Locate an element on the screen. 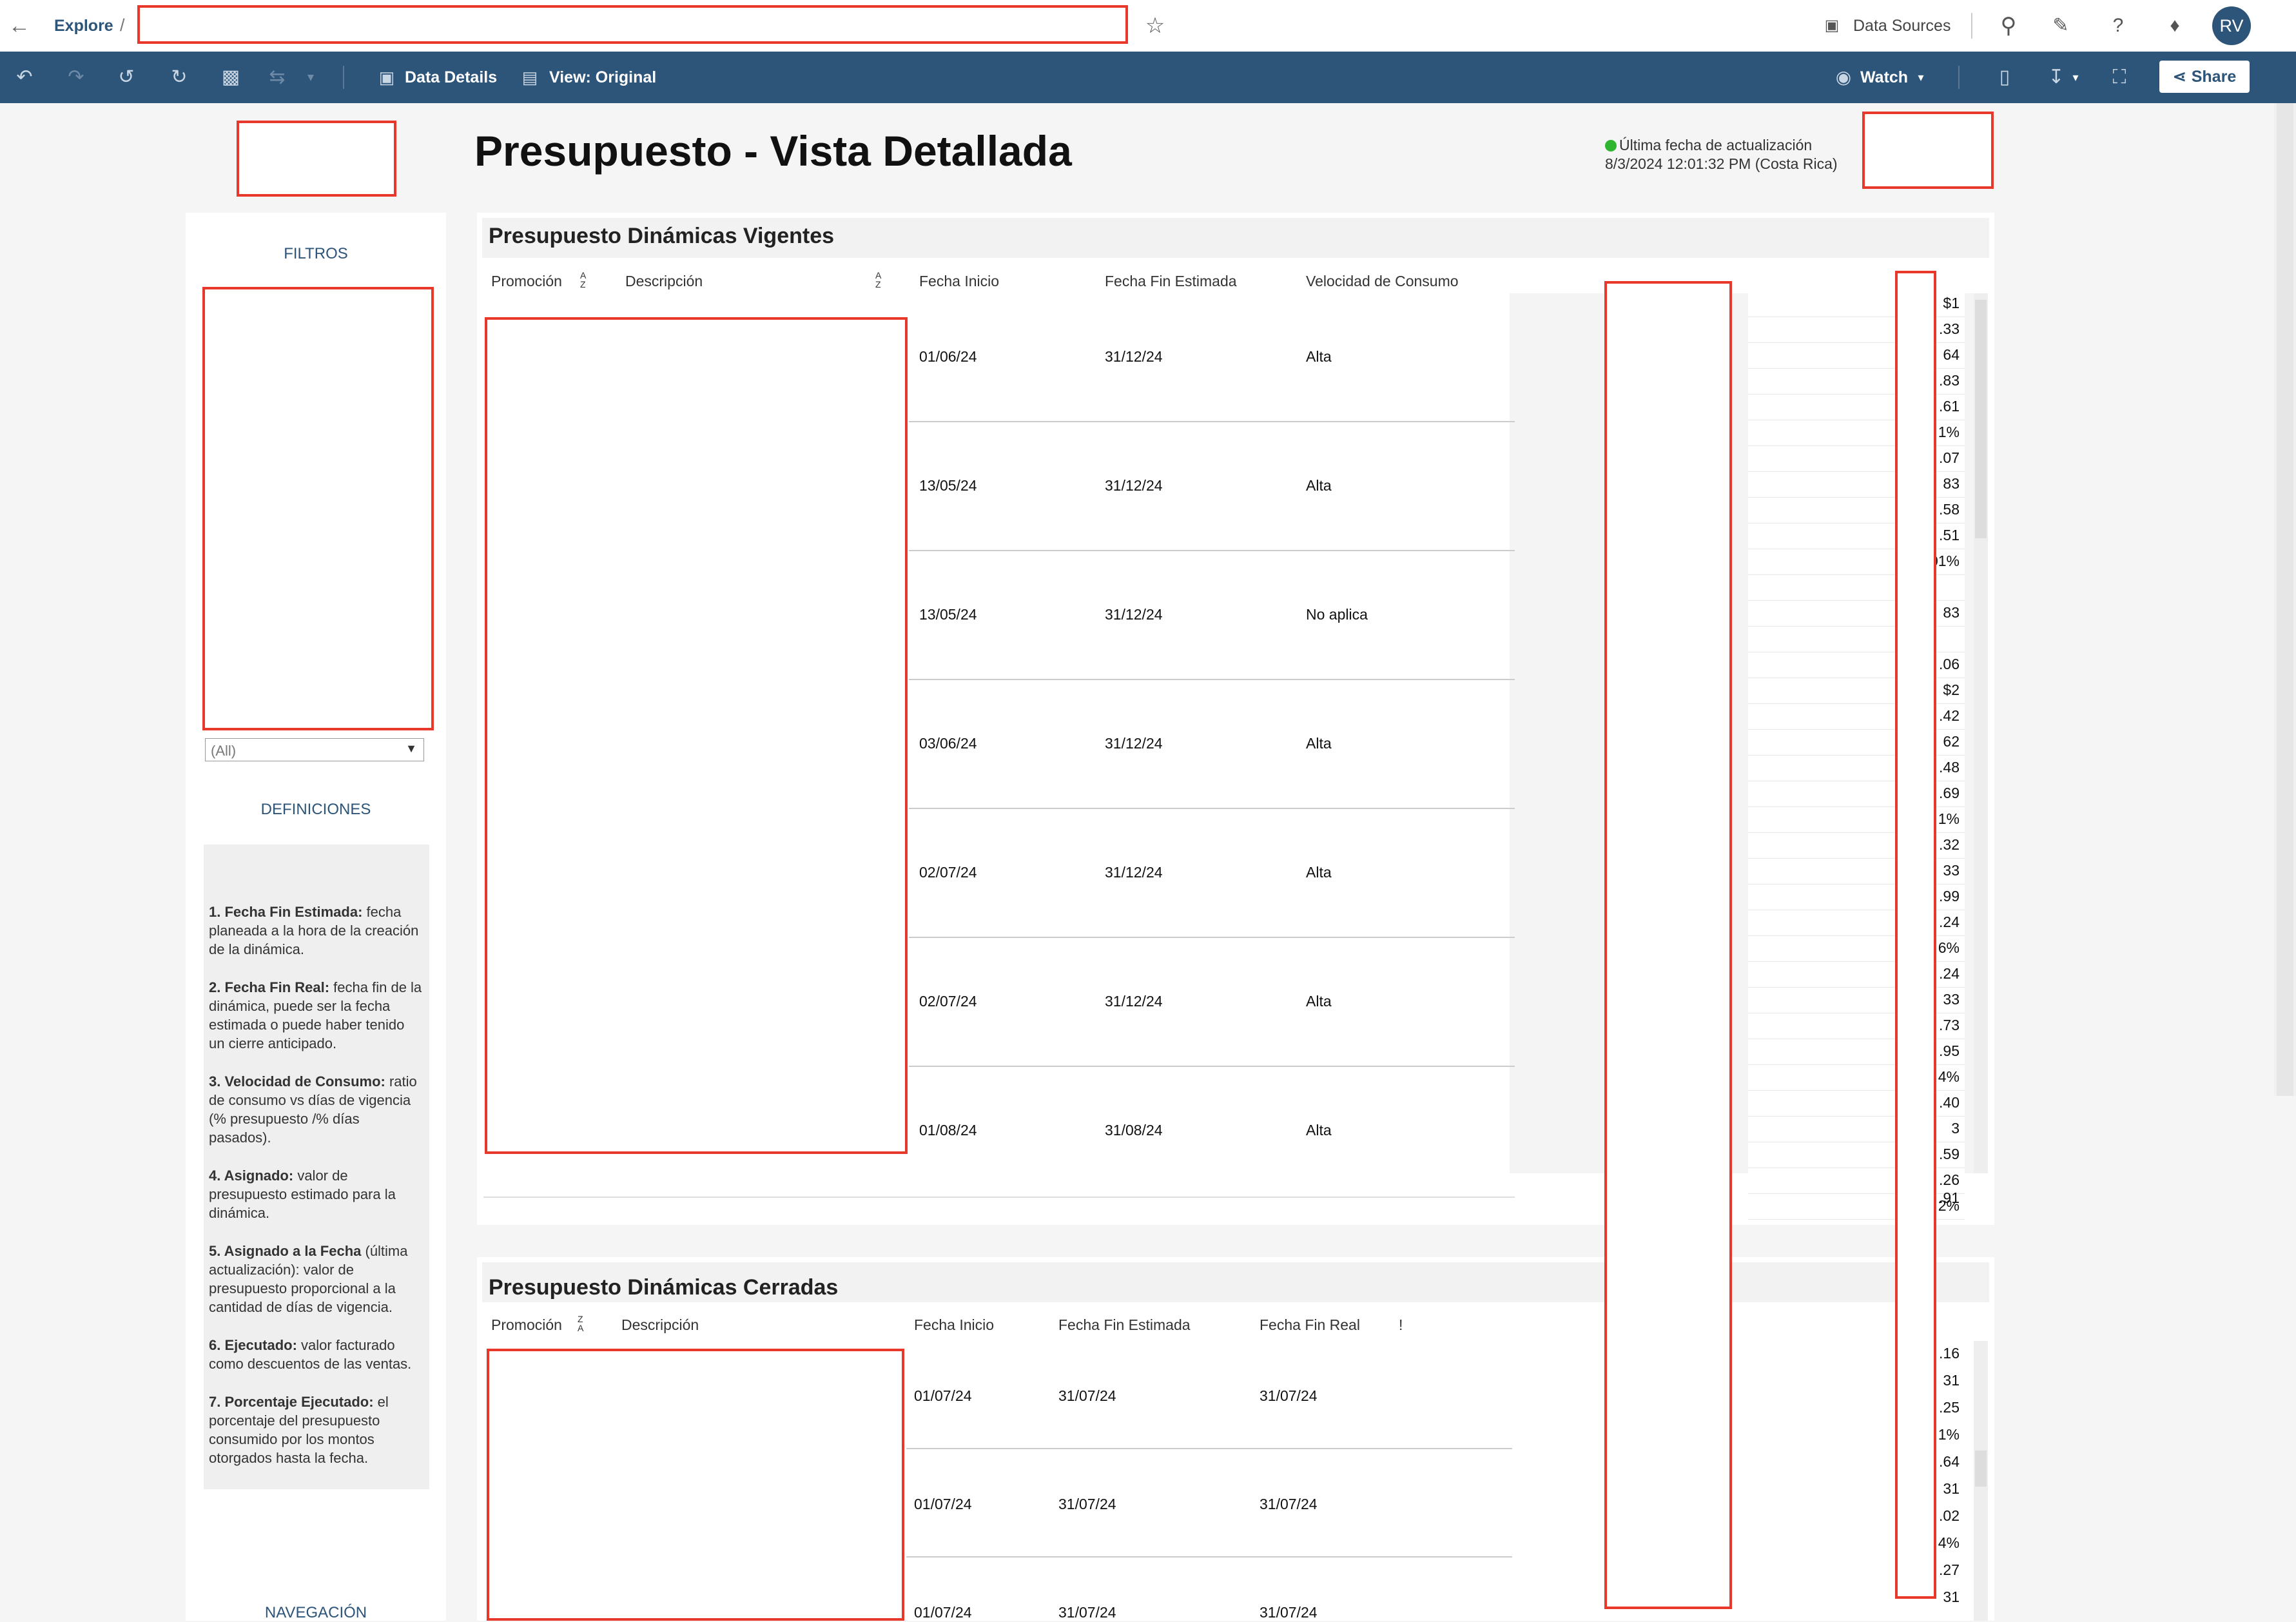 Image resolution: width=2296 pixels, height=1622 pixels. revert-icon: ↺ is located at coordinates (126, 77).